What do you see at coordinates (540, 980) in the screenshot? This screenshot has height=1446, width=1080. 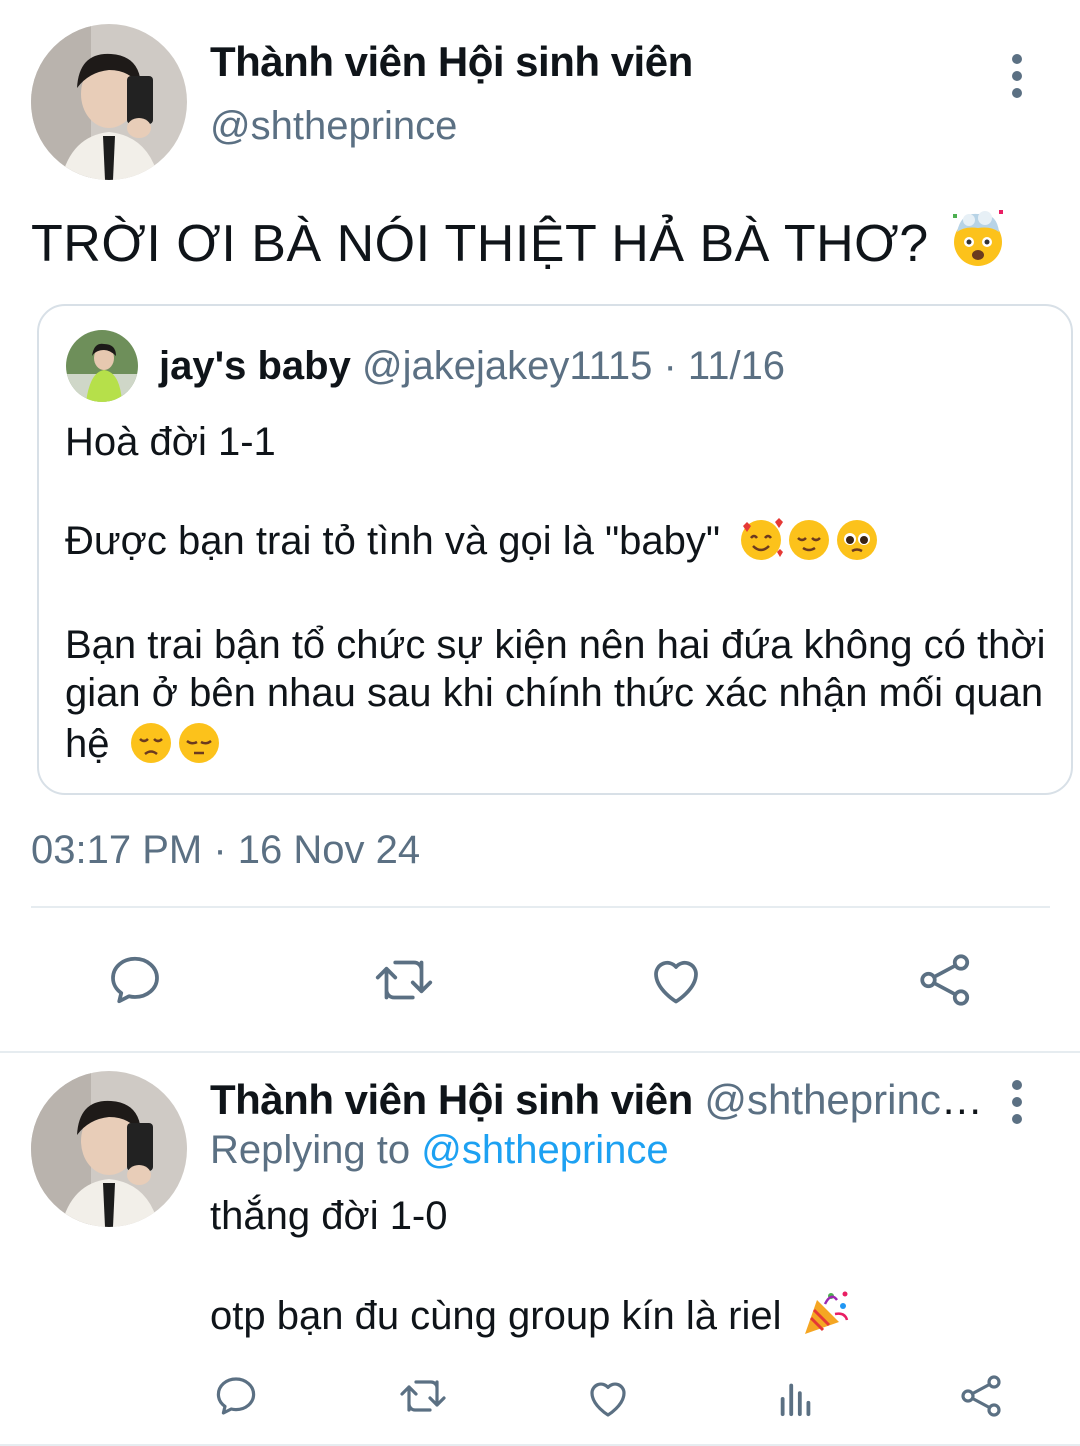 I see `tweet-actions-bar` at bounding box center [540, 980].